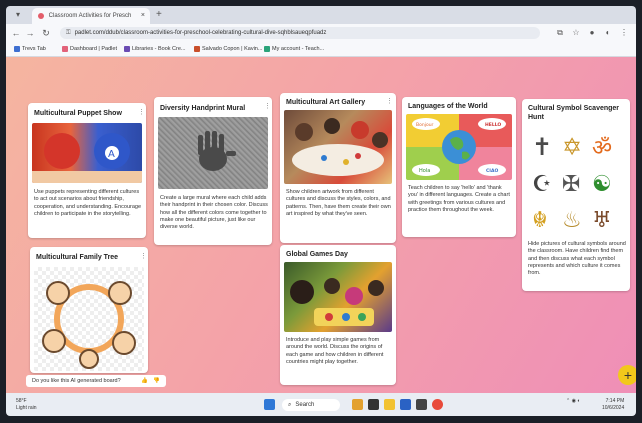 This screenshot has width=642, height=423. Describe the element at coordinates (542, 147) in the screenshot. I see `cross-symbol-icon: ✝` at that location.